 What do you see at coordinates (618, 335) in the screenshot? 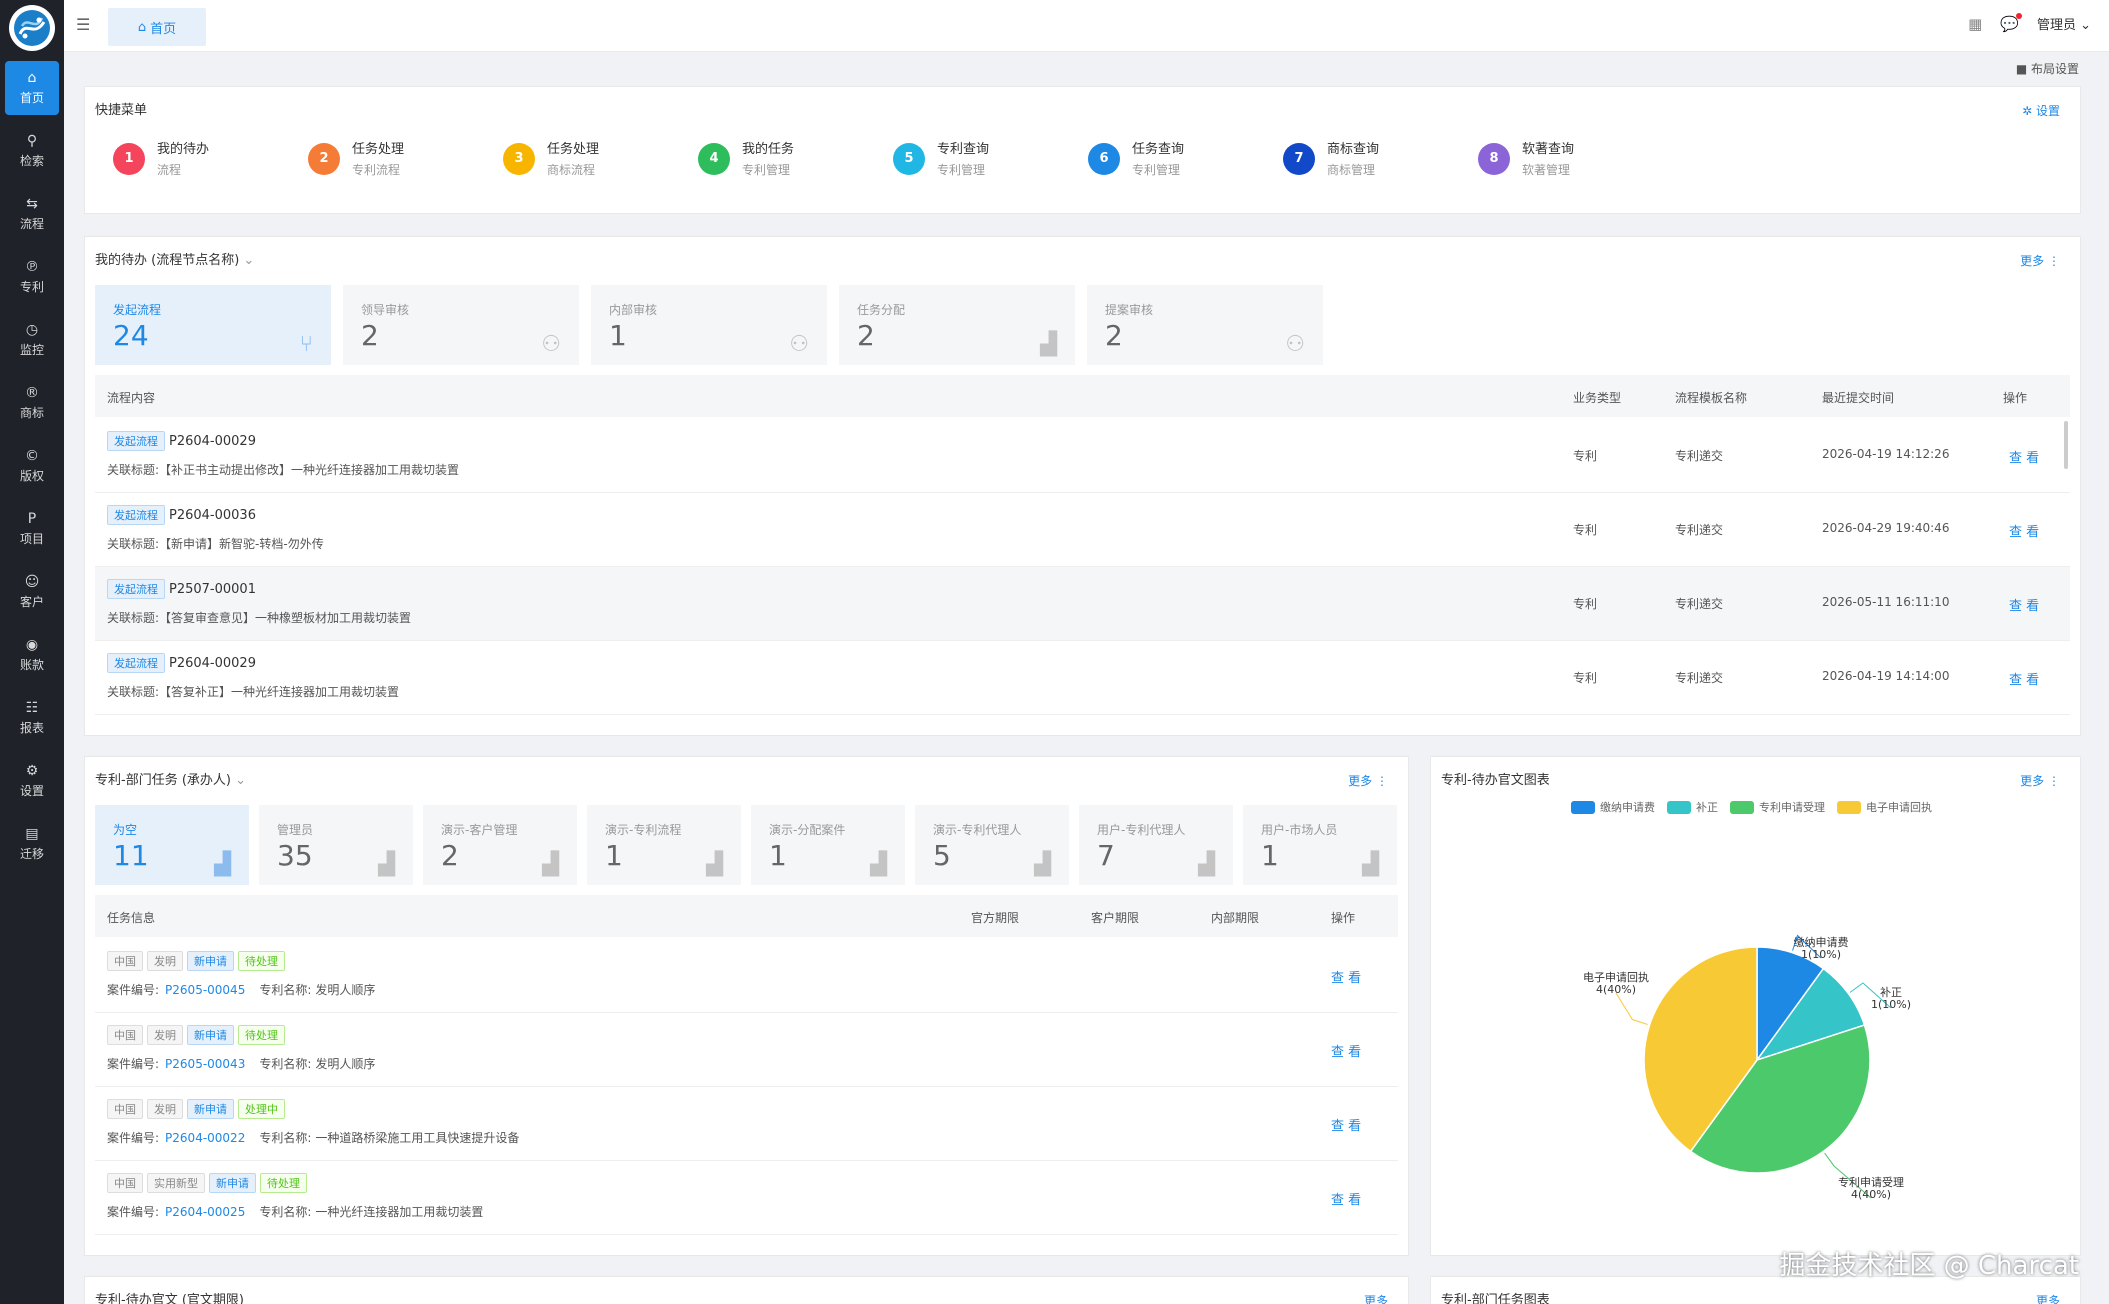
I see `stat-value: 1` at bounding box center [618, 335].